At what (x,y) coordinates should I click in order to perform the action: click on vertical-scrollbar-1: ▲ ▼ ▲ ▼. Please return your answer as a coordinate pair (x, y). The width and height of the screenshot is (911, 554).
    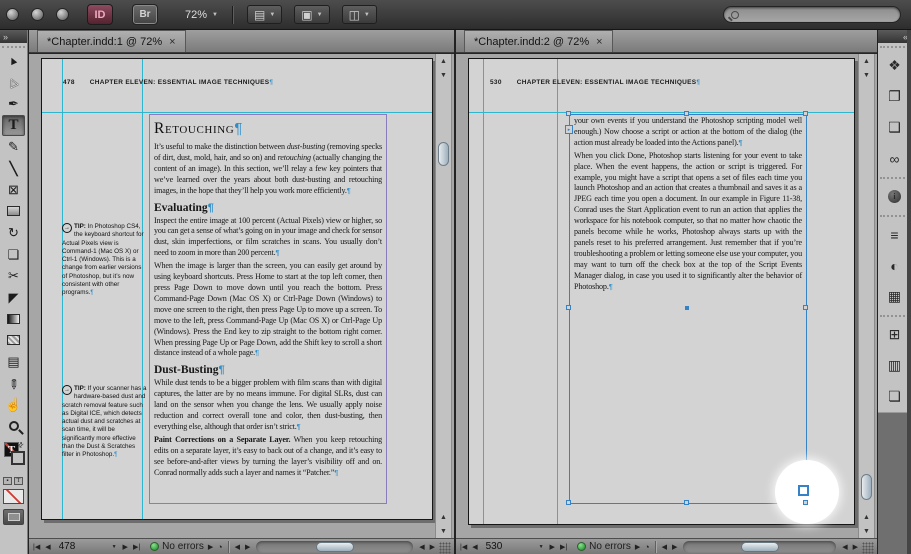
    Looking at the image, I should click on (443, 296).